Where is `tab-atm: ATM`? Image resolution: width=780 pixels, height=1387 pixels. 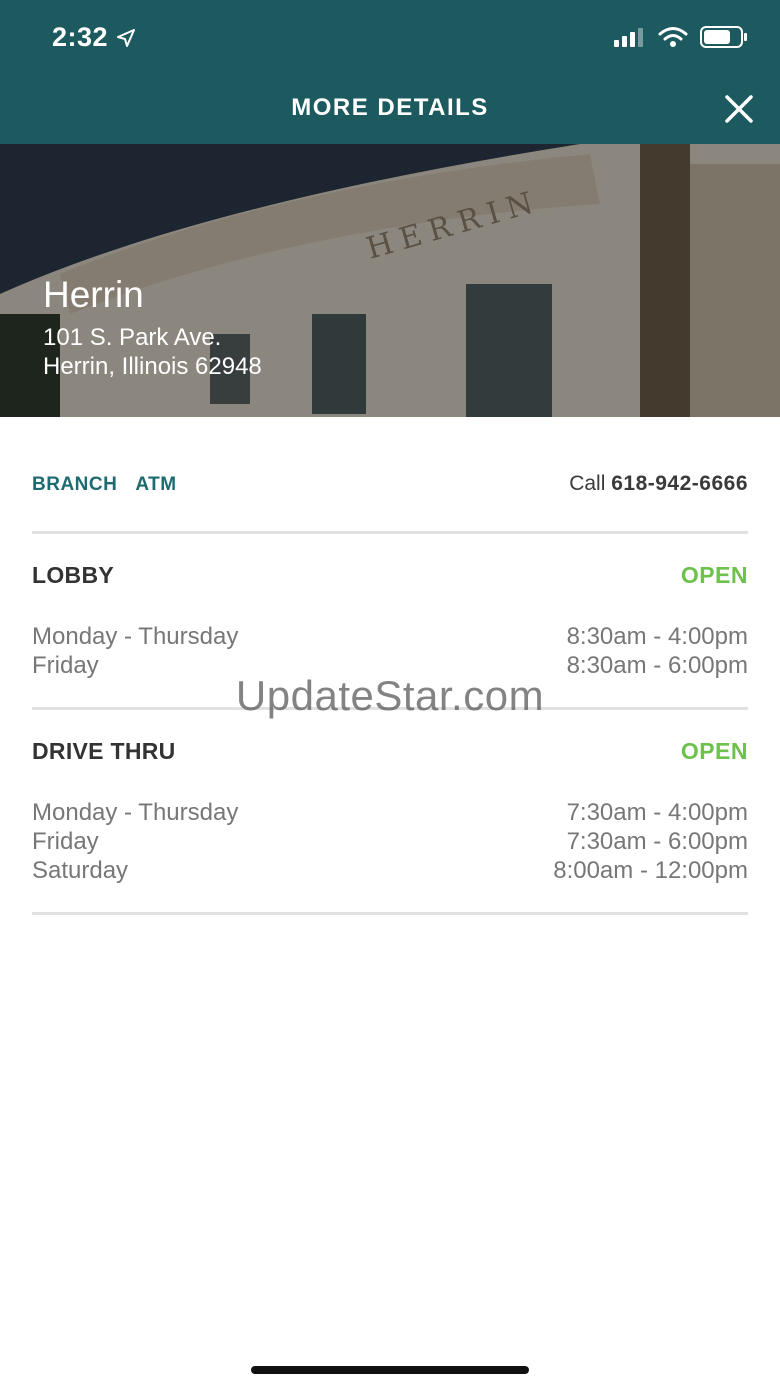
tab-atm: ATM is located at coordinates (155, 485).